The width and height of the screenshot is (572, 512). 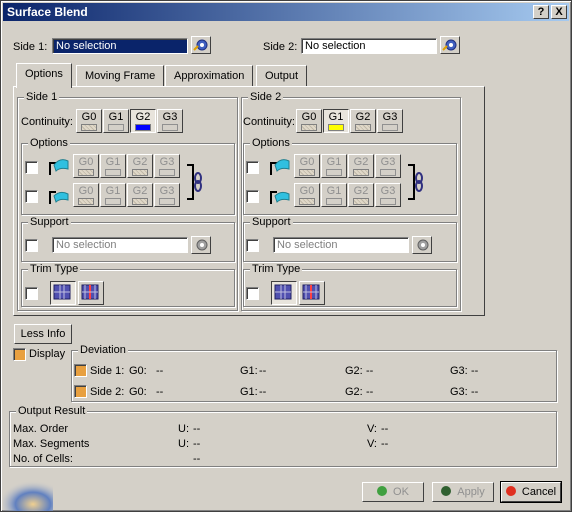 What do you see at coordinates (388, 166) in the screenshot?
I see `side2-opt1-g3: G3` at bounding box center [388, 166].